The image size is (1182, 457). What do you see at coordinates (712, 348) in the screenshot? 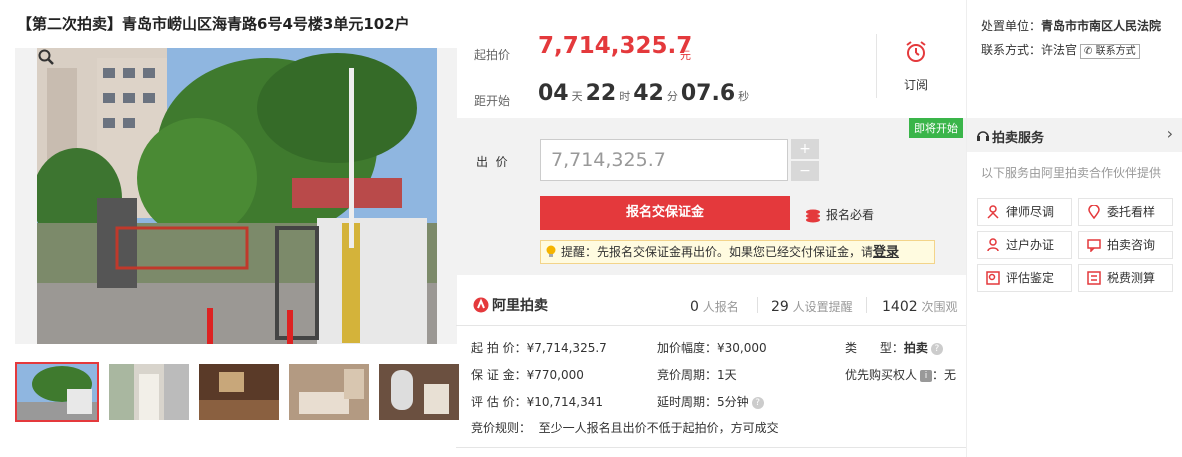
I see `detail-increment: 加价幅度：¥30,000` at bounding box center [712, 348].